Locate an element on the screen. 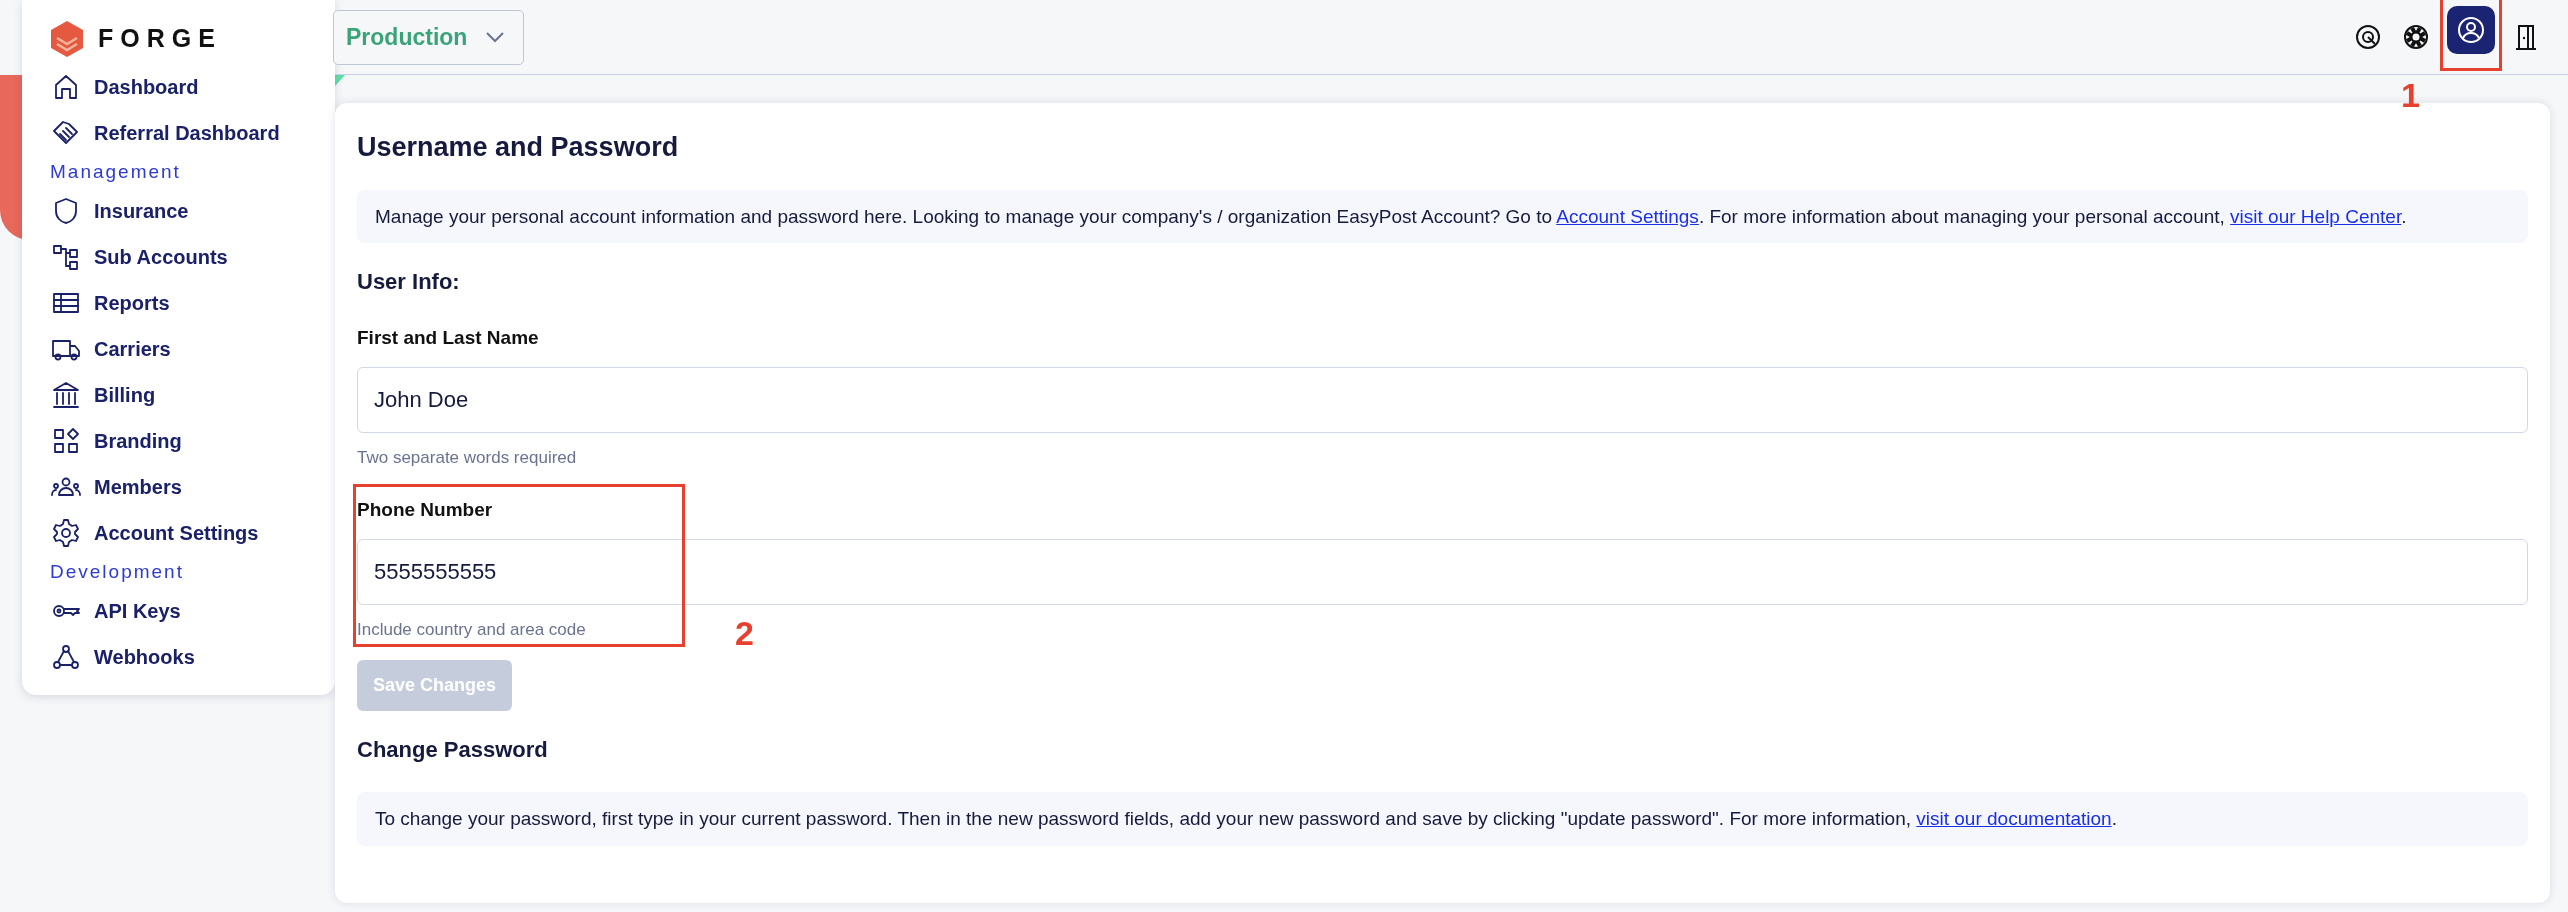  bank-icon is located at coordinates (66, 395).